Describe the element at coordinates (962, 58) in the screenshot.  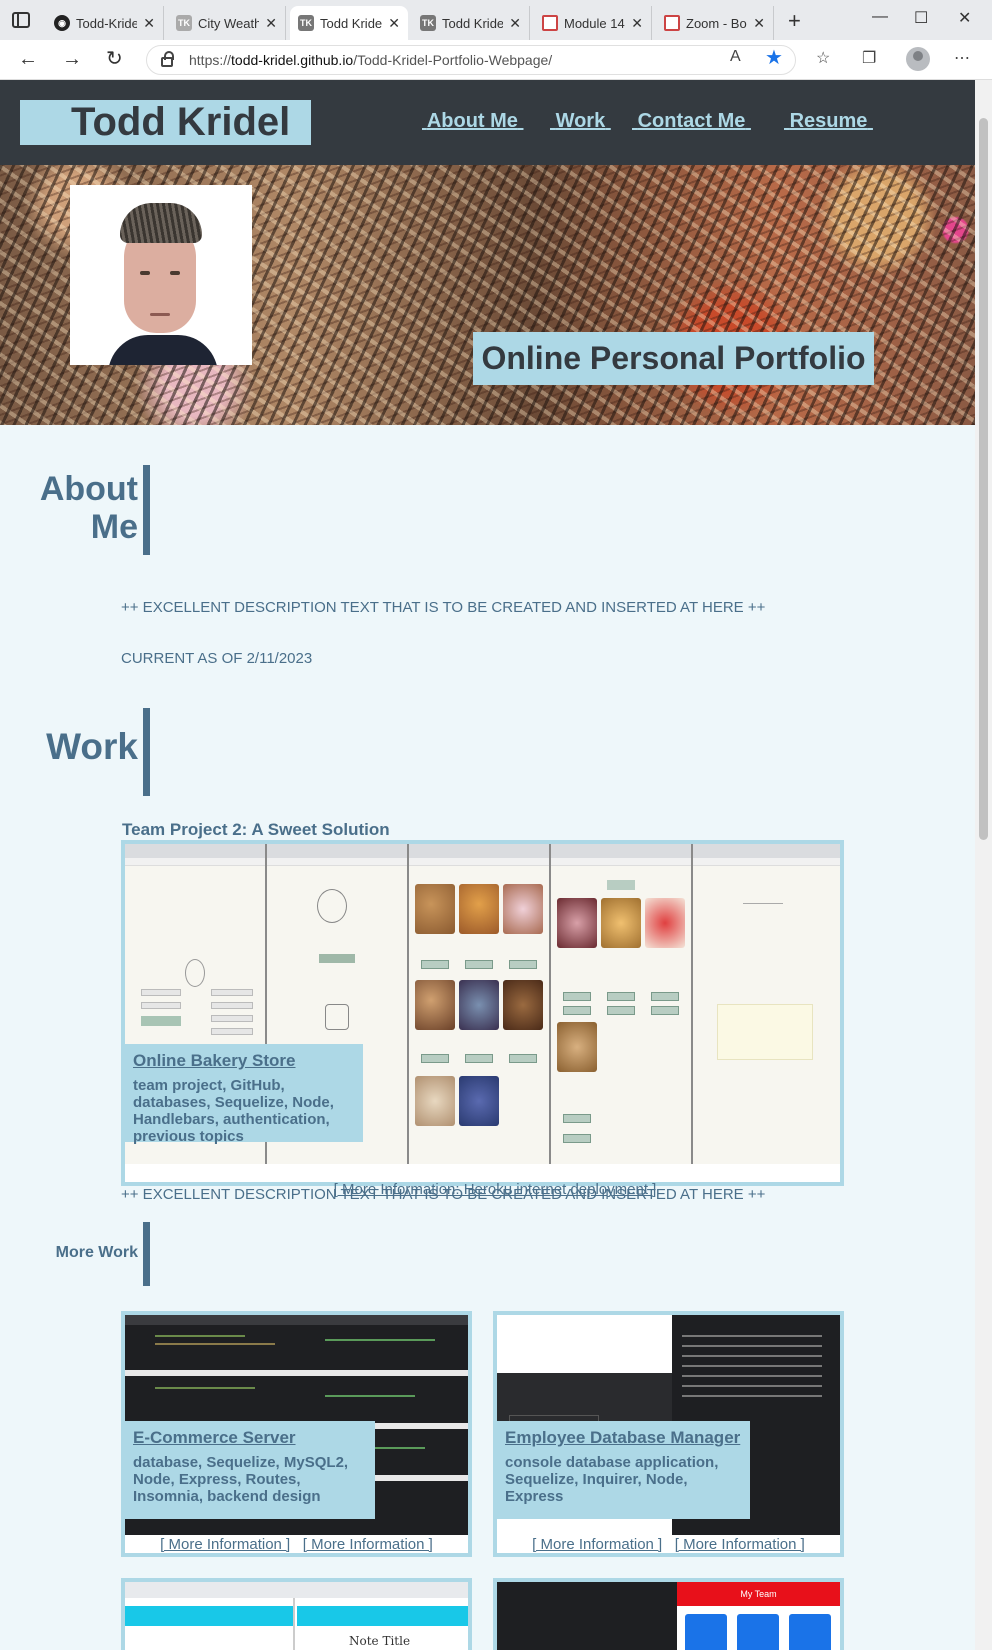
I see `more-options-icon: ⋯` at that location.